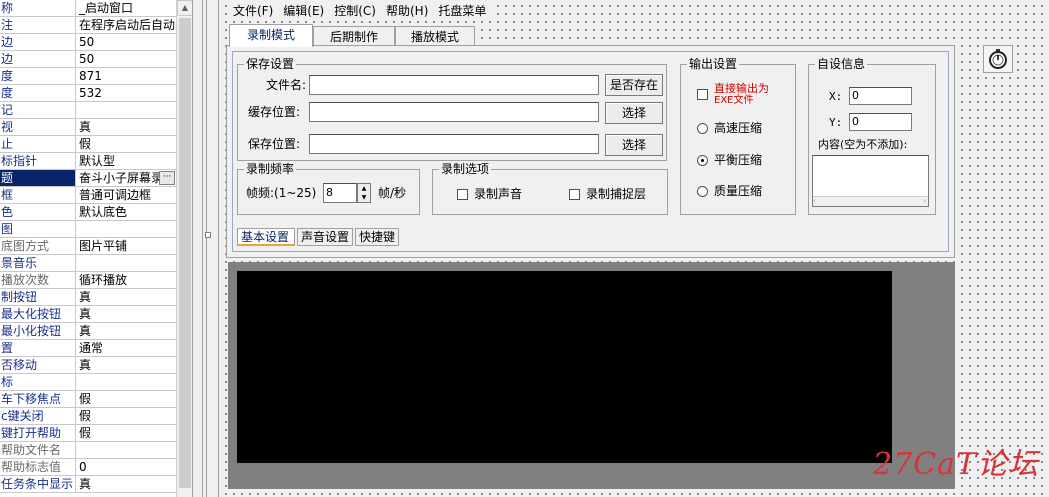 The image size is (1049, 497). Describe the element at coordinates (462, 11) in the screenshot. I see `menu-tray: 托盘菜单` at that location.